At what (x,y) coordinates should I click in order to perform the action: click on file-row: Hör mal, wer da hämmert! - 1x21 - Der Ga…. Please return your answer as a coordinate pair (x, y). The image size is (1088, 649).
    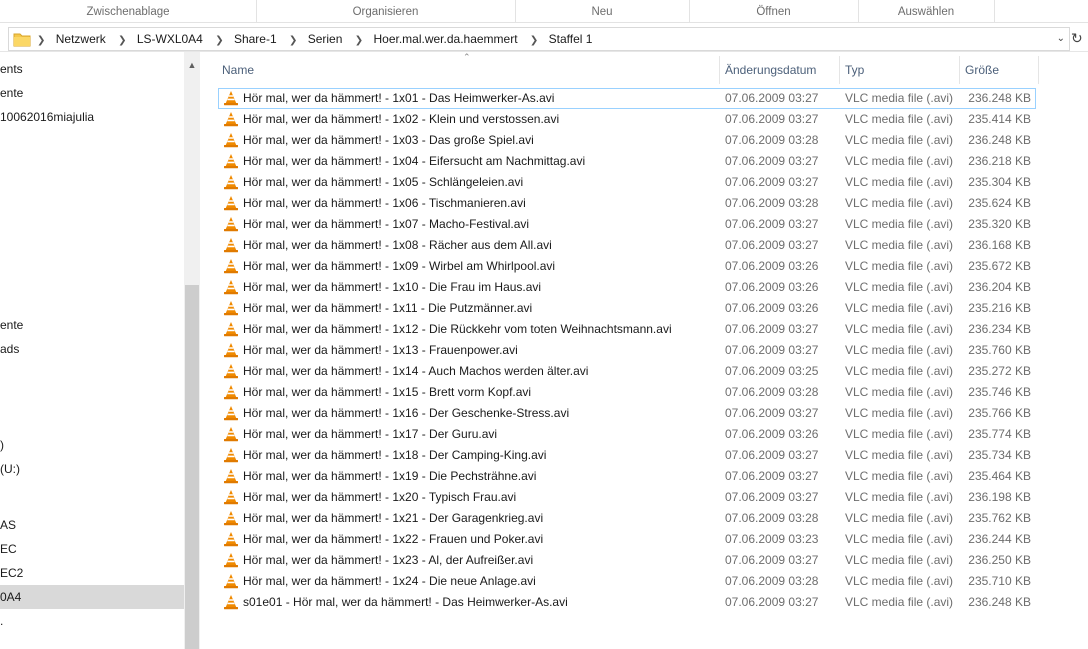
    Looking at the image, I should click on (627, 518).